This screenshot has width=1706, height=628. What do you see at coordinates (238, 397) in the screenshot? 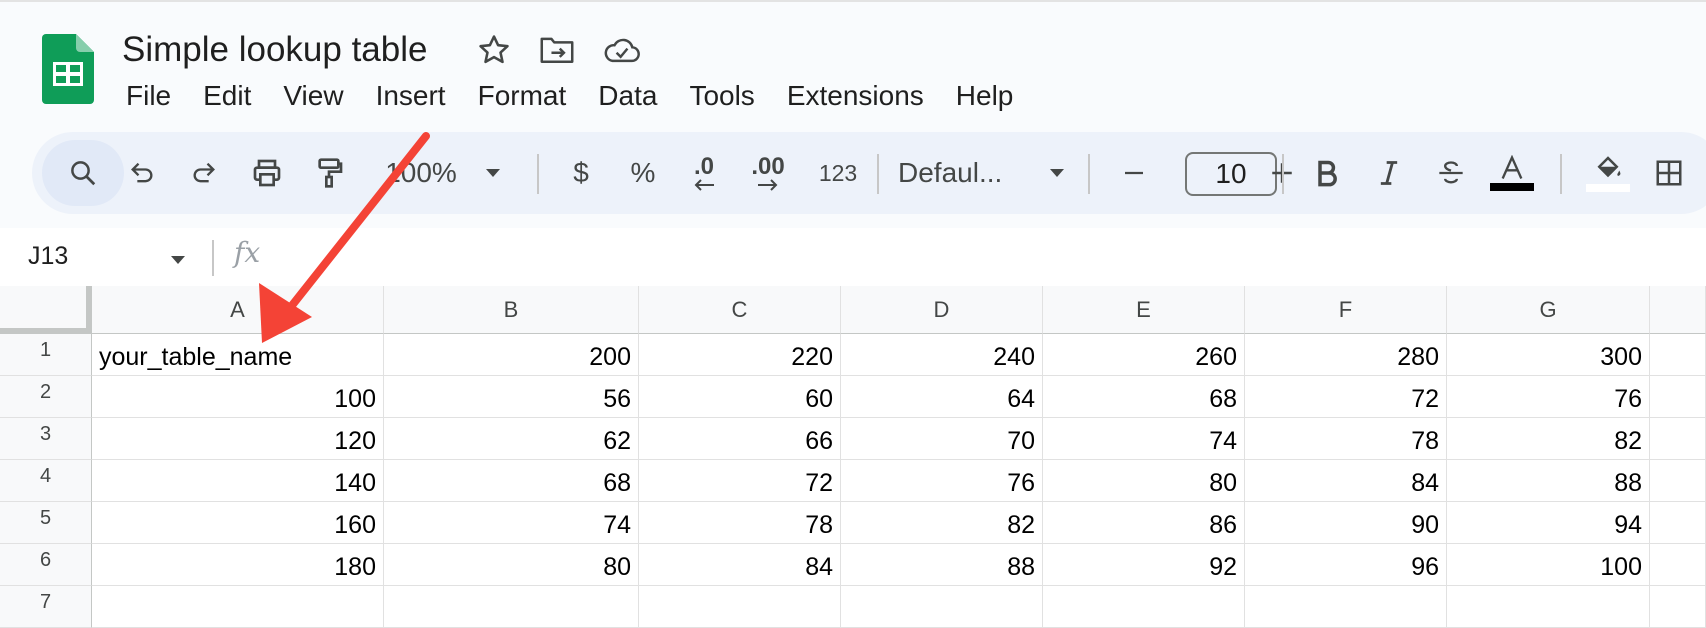
I see `cell-a2: 100` at bounding box center [238, 397].